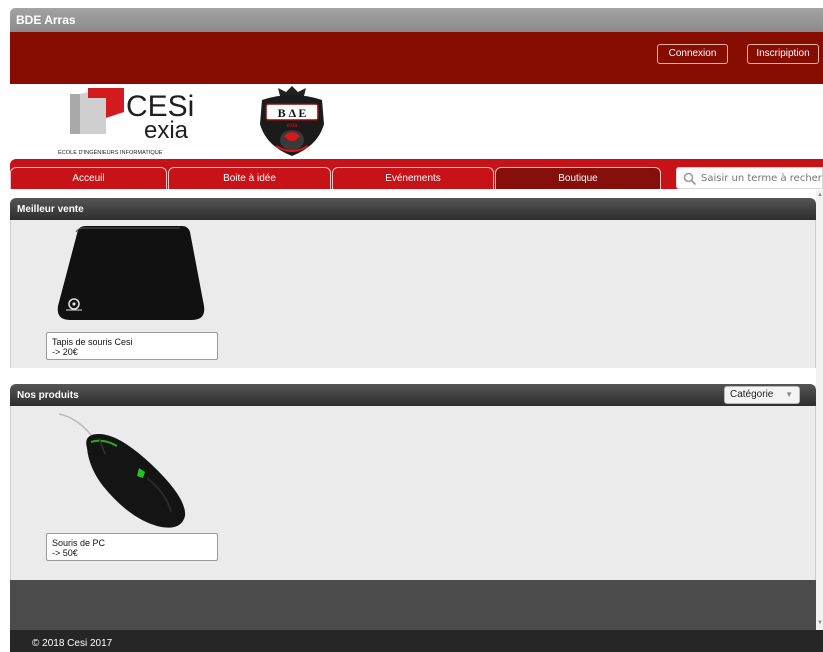  Describe the element at coordinates (820, 195) in the screenshot. I see `scroll-up-icon: ▲` at that location.